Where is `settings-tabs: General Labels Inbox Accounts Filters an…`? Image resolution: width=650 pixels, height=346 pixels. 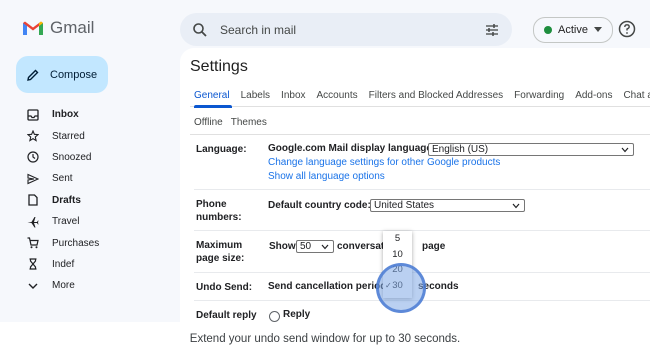
settings-tabs: General Labels Inbox Accounts Filters an… is located at coordinates (422, 95).